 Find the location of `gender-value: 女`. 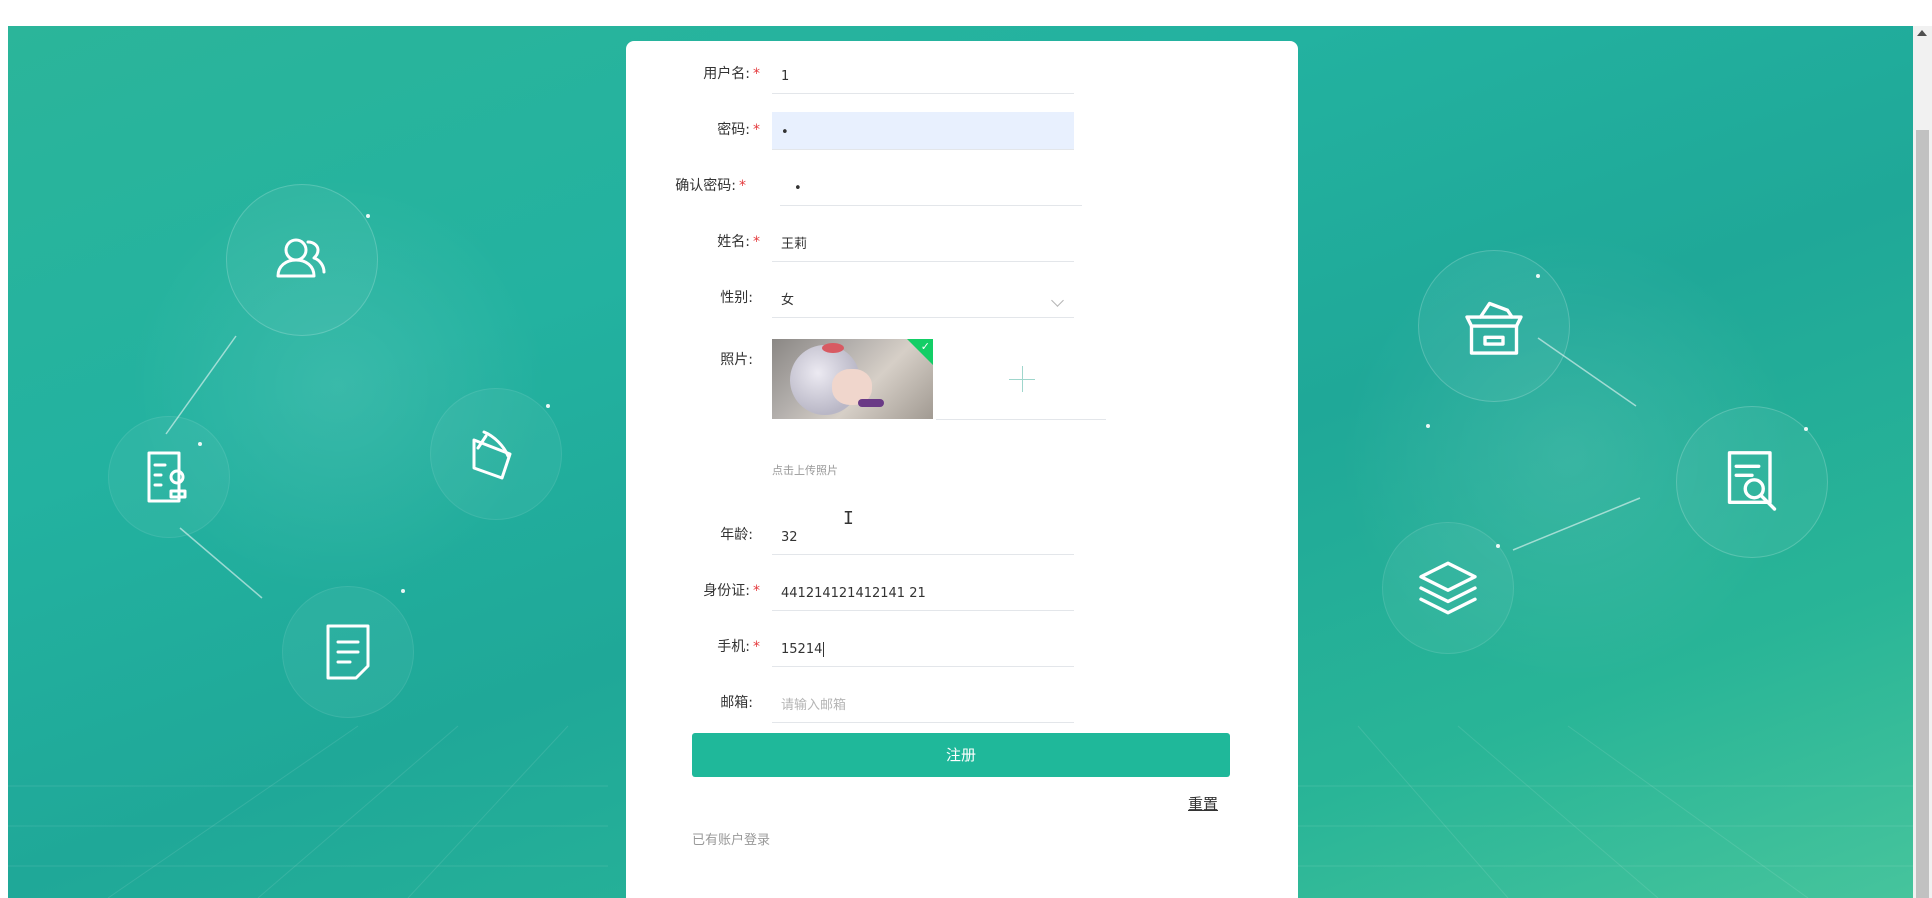

gender-value: 女 is located at coordinates (788, 300).